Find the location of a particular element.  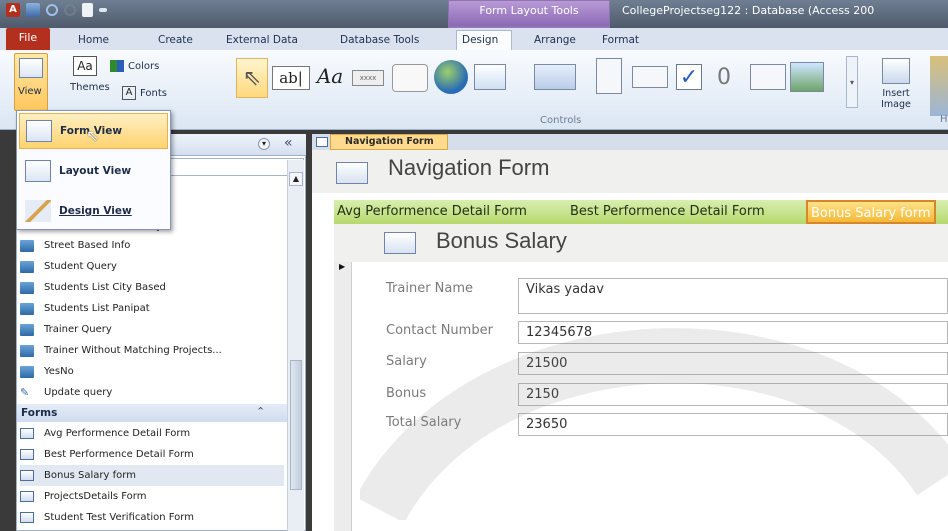

undo-icon is located at coordinates (52, 10).